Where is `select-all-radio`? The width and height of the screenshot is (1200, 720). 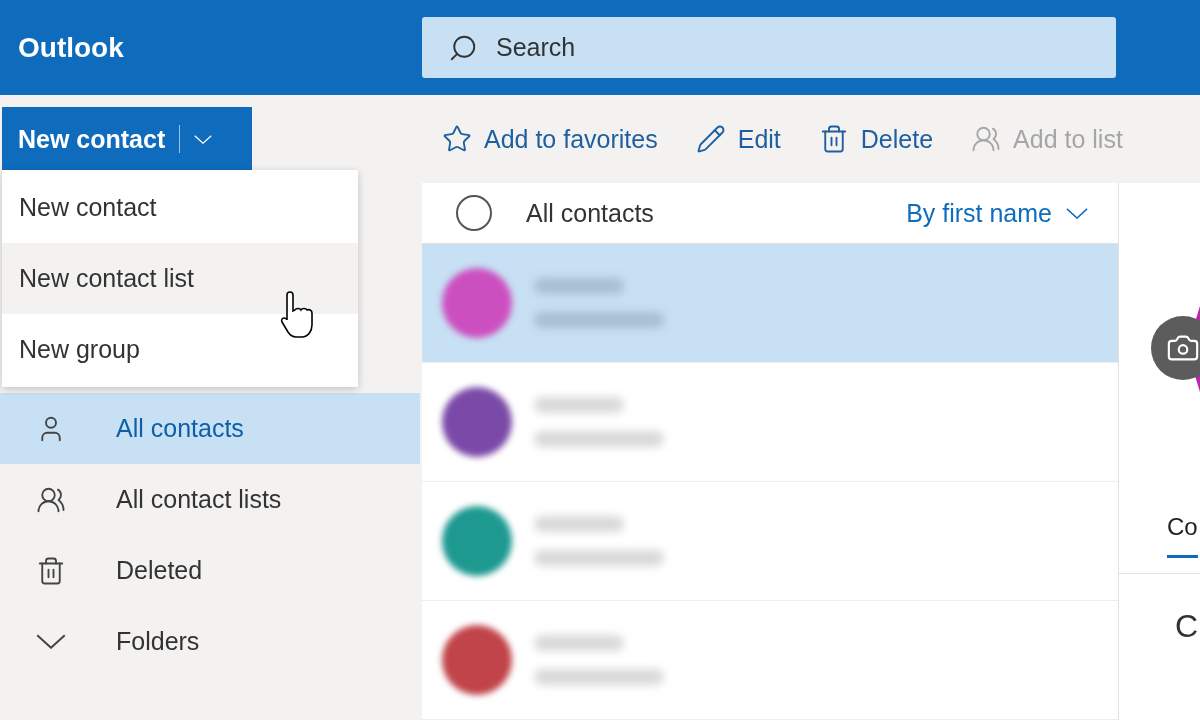
select-all-radio is located at coordinates (474, 213).